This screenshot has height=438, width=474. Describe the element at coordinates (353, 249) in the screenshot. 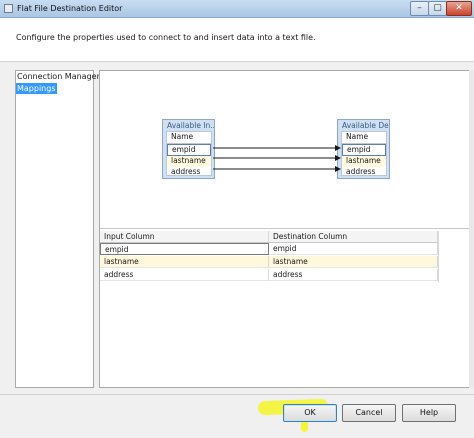

I see `grid-cell-destination-empid: empid` at that location.